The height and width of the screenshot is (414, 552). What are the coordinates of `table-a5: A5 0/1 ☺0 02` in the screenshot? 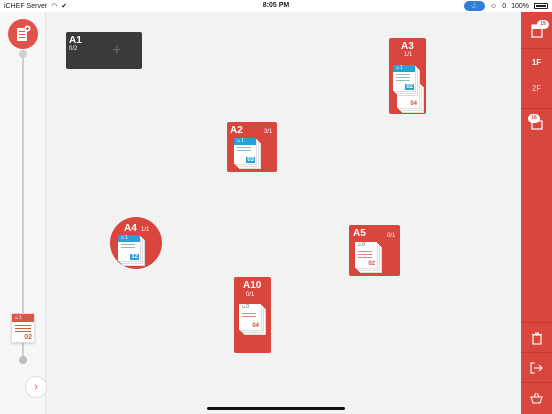 It's located at (374, 250).